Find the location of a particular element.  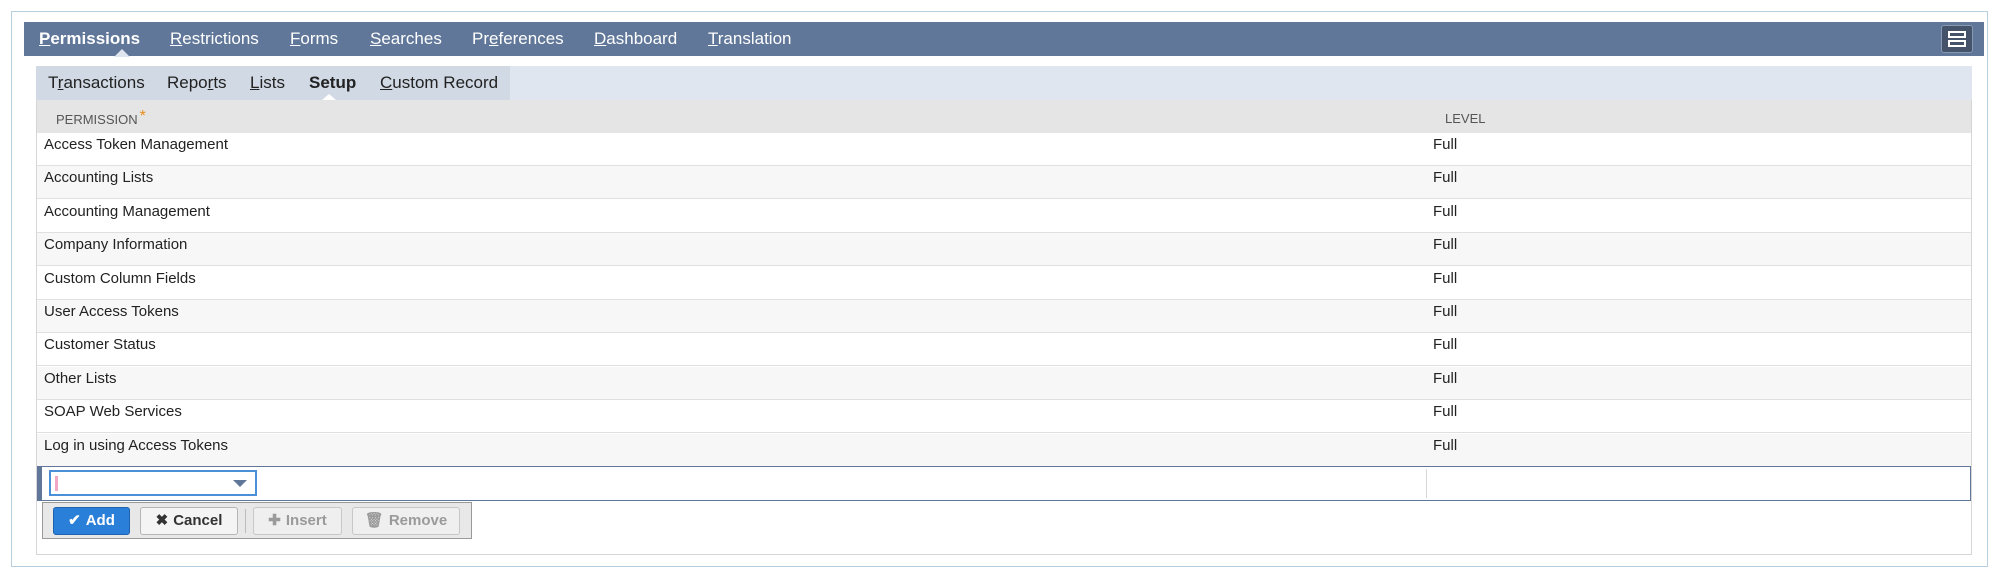

table-row: Company Information Full is located at coordinates (1004, 250).